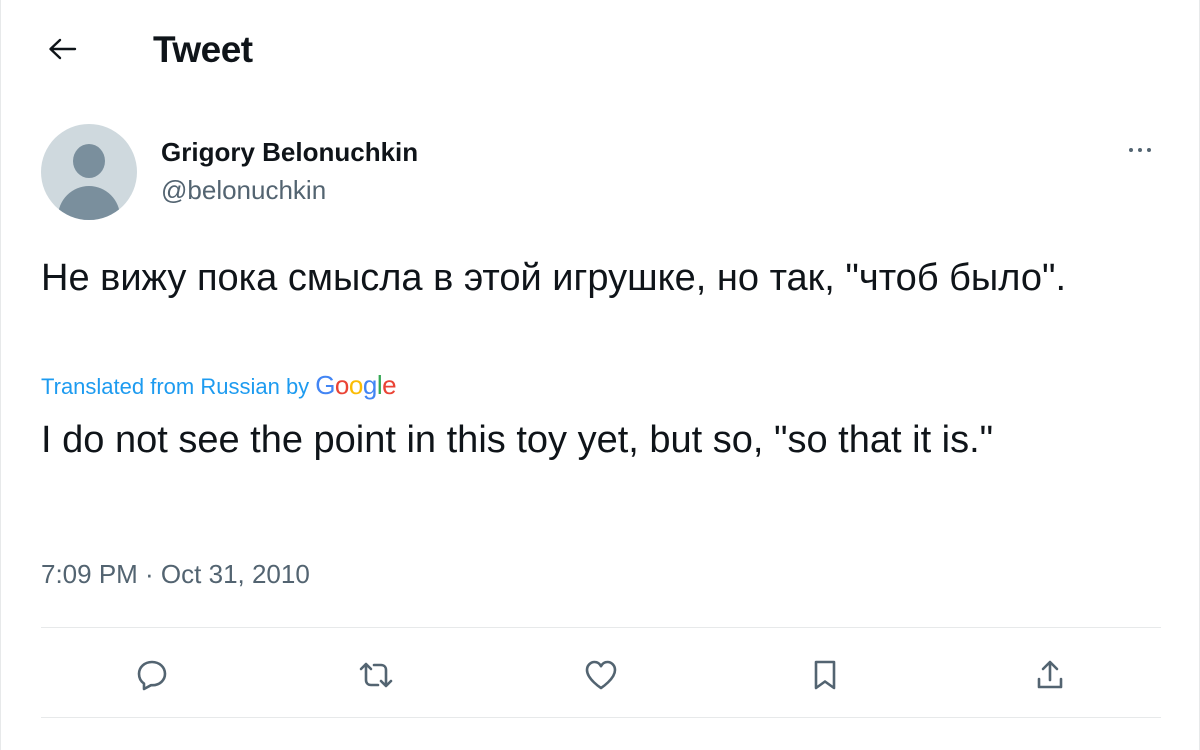 The image size is (1200, 750). I want to click on reply-button, so click(152, 675).